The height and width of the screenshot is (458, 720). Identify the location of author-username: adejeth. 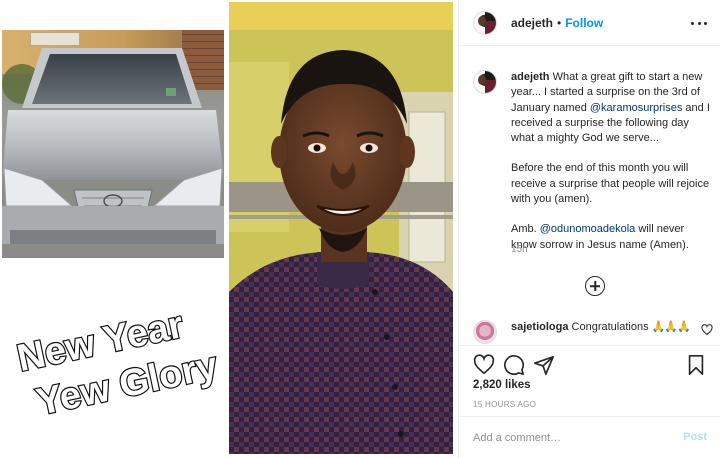
(532, 23).